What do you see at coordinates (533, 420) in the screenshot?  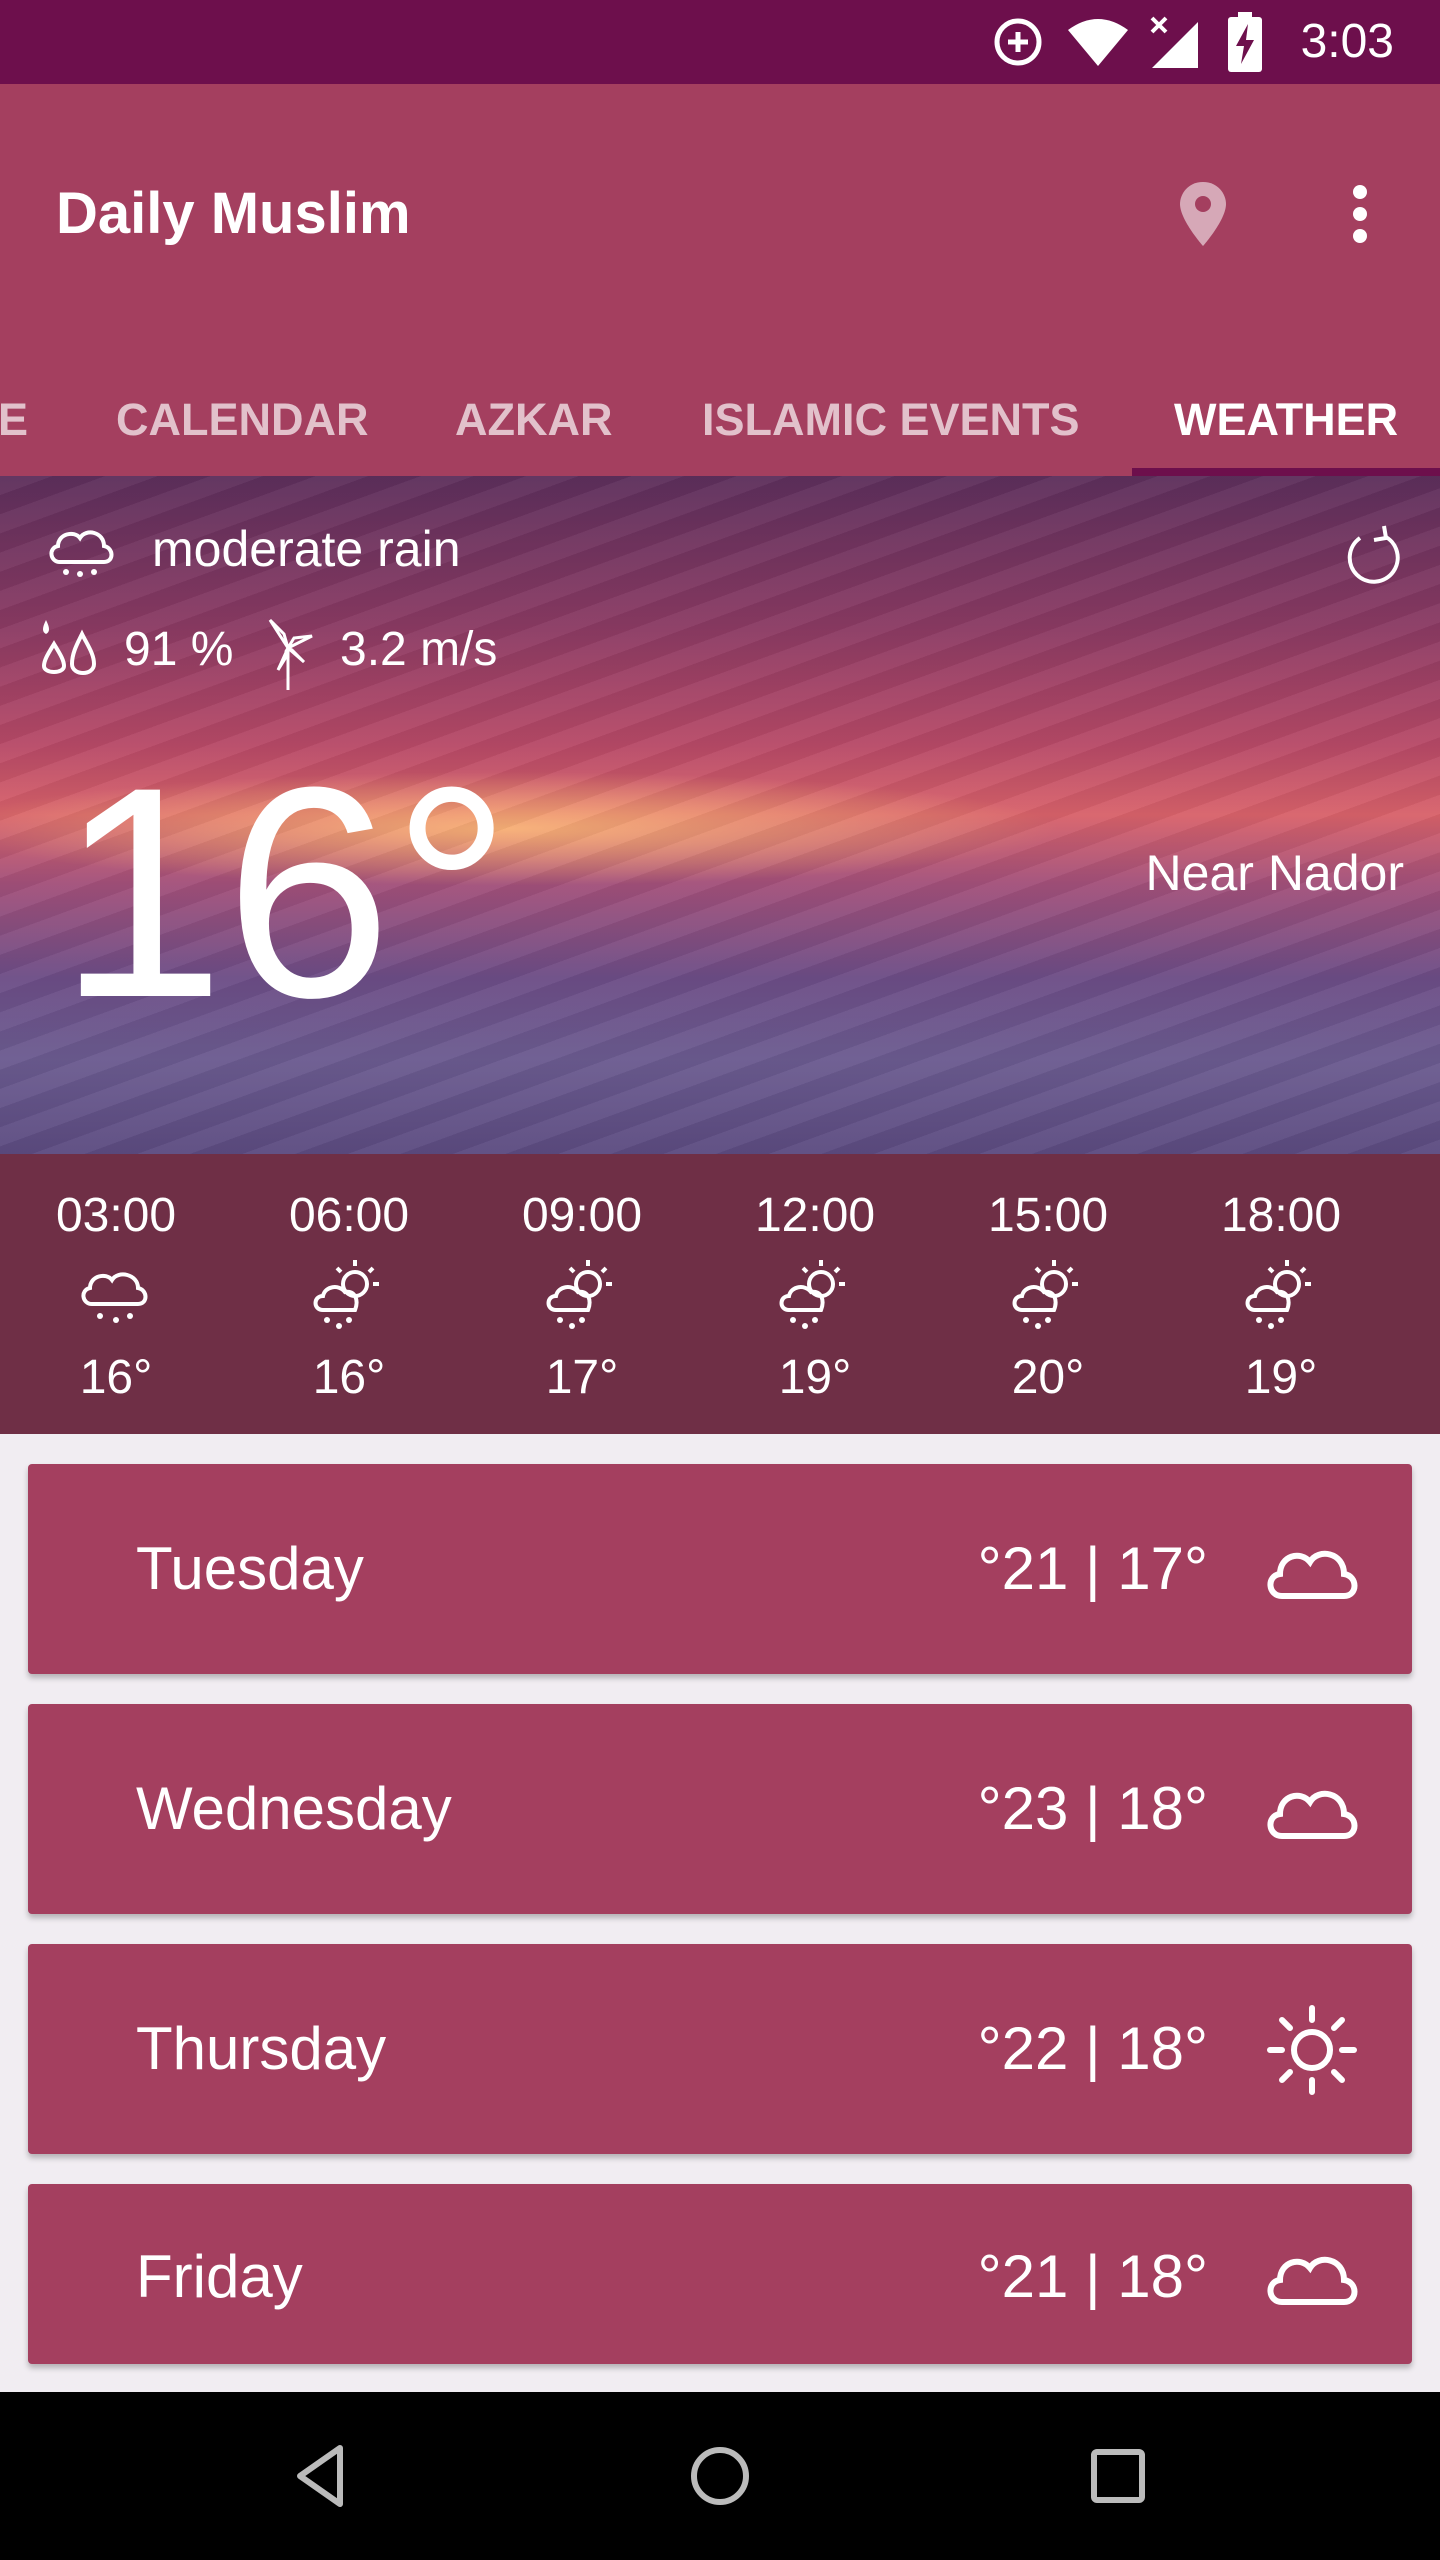 I see `tab-azkar: AZKAR` at bounding box center [533, 420].